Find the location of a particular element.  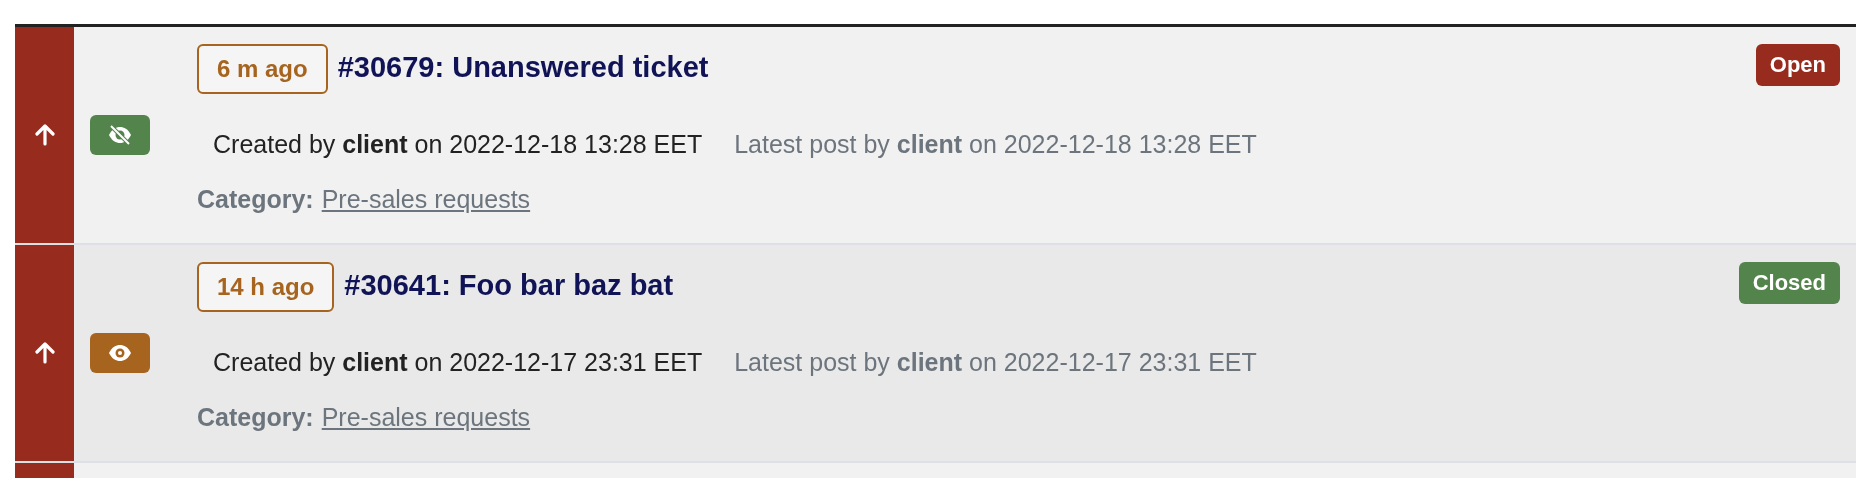

status-badge: Open is located at coordinates (1797, 65).